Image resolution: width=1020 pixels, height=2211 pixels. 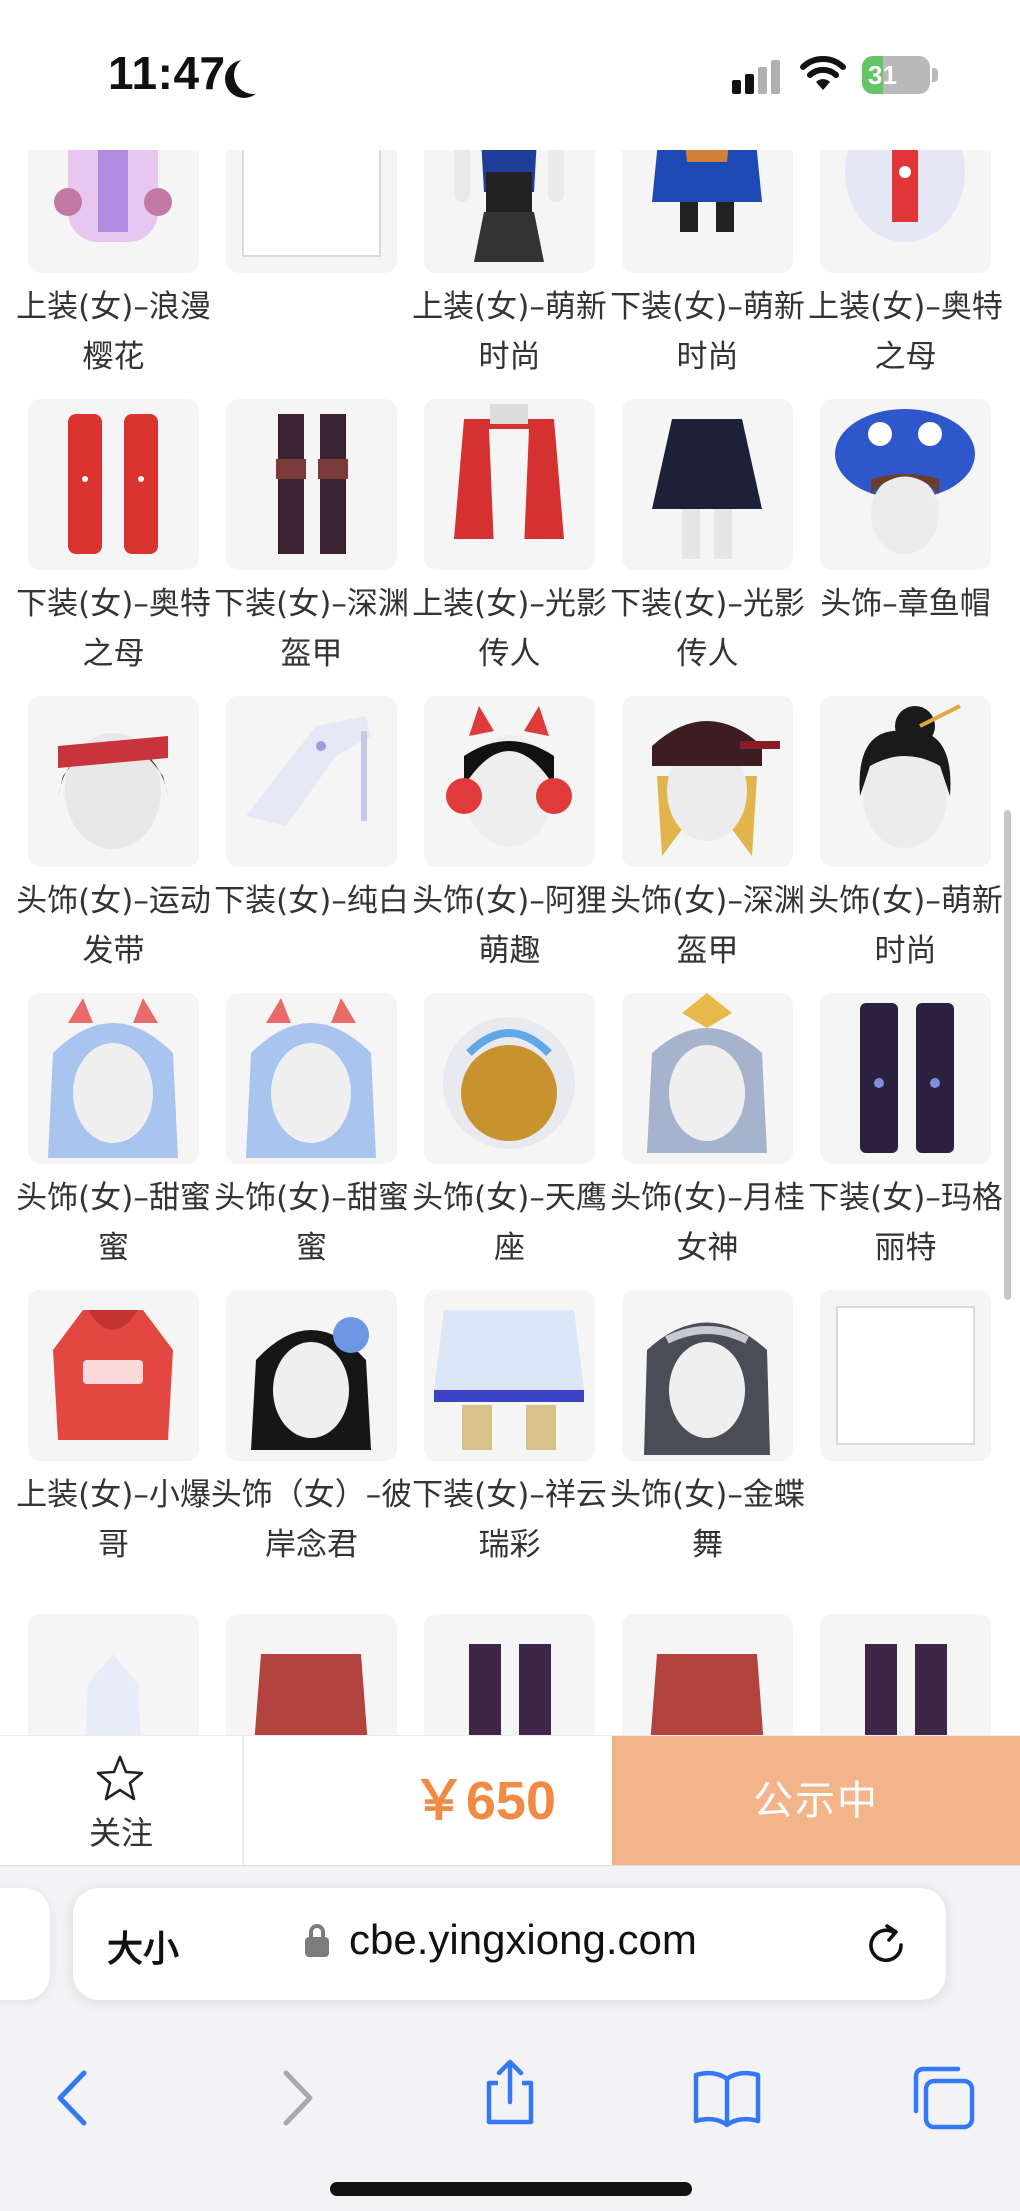 I want to click on back-button, so click(x=75, y=2098).